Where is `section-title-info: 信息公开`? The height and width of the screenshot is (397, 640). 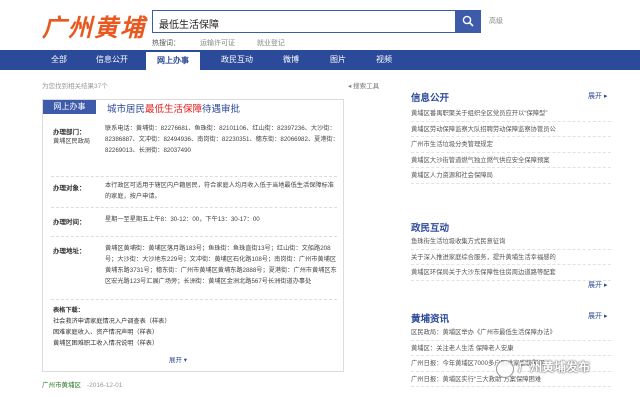
section-title-info: 信息公开 is located at coordinates (430, 97).